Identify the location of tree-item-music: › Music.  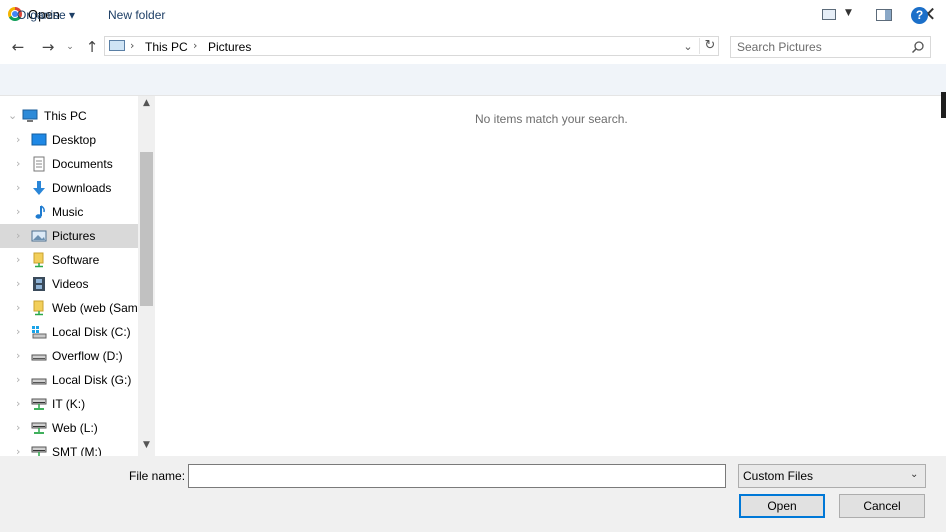
(69, 212).